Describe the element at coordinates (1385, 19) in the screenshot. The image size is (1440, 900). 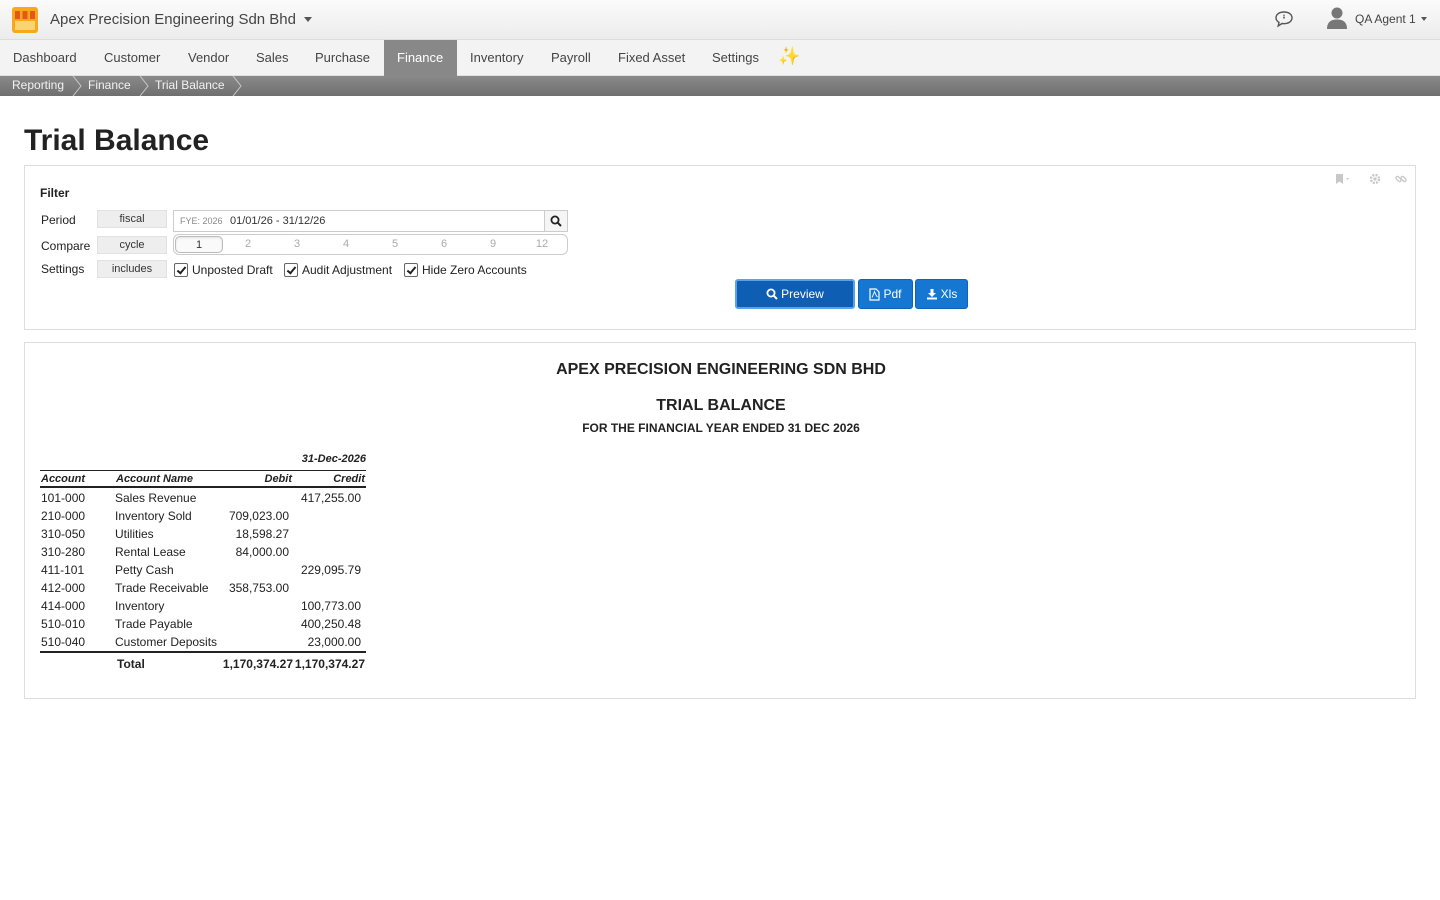
I see `user-name: QA Agent 1` at that location.